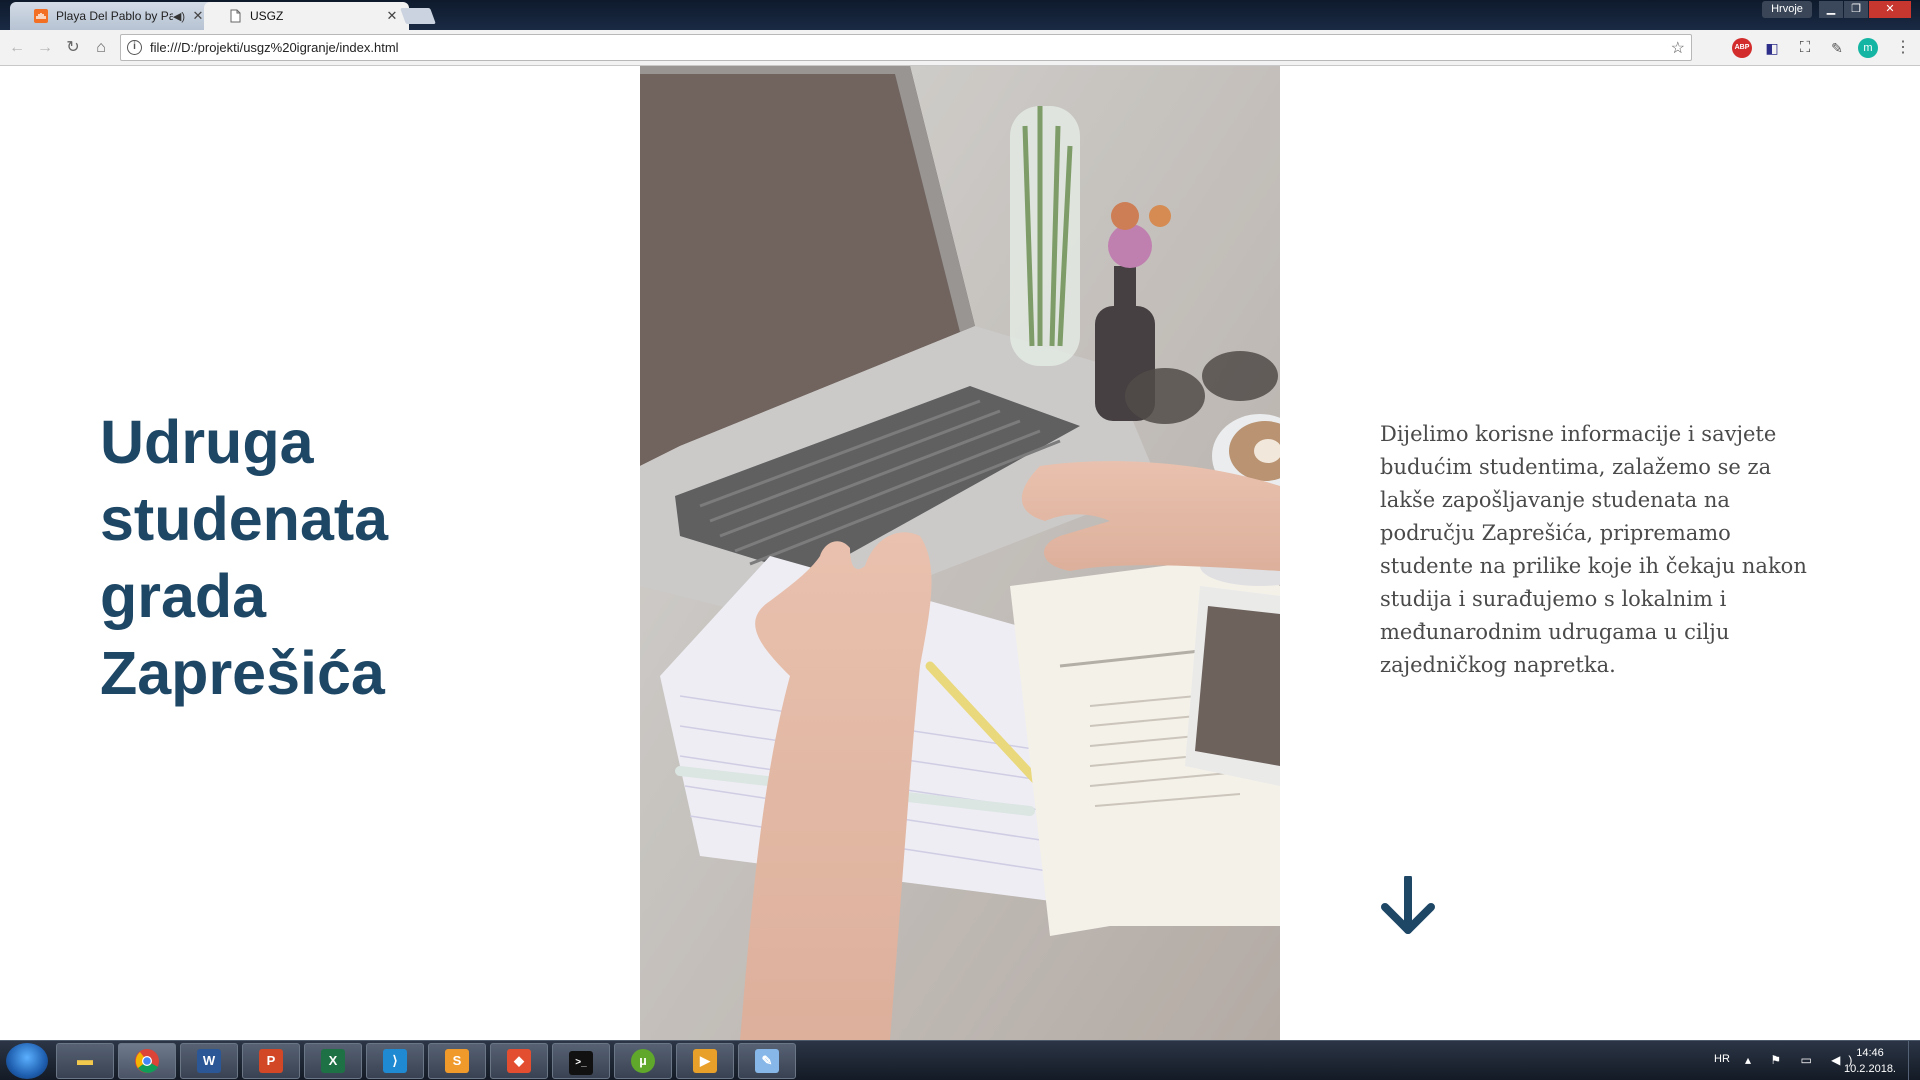  What do you see at coordinates (244, 557) in the screenshot?
I see `page-title: Udruga studenata grada Zaprešića` at bounding box center [244, 557].